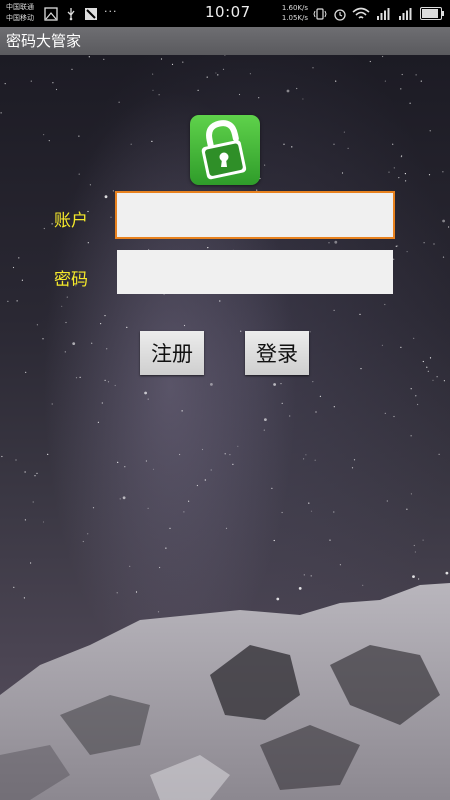 This screenshot has height=800, width=450. I want to click on battery-tip, so click(443, 13).